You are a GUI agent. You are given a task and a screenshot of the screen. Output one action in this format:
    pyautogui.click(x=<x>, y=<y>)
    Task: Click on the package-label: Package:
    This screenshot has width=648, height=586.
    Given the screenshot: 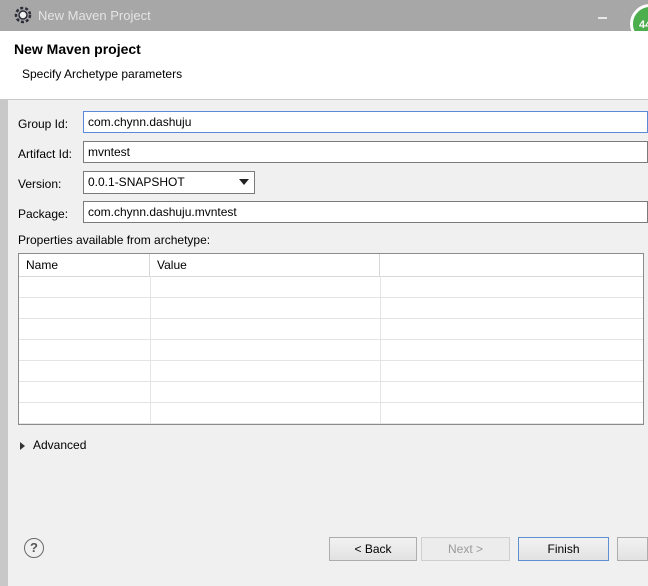 What is the action you would take?
    pyautogui.click(x=43, y=214)
    